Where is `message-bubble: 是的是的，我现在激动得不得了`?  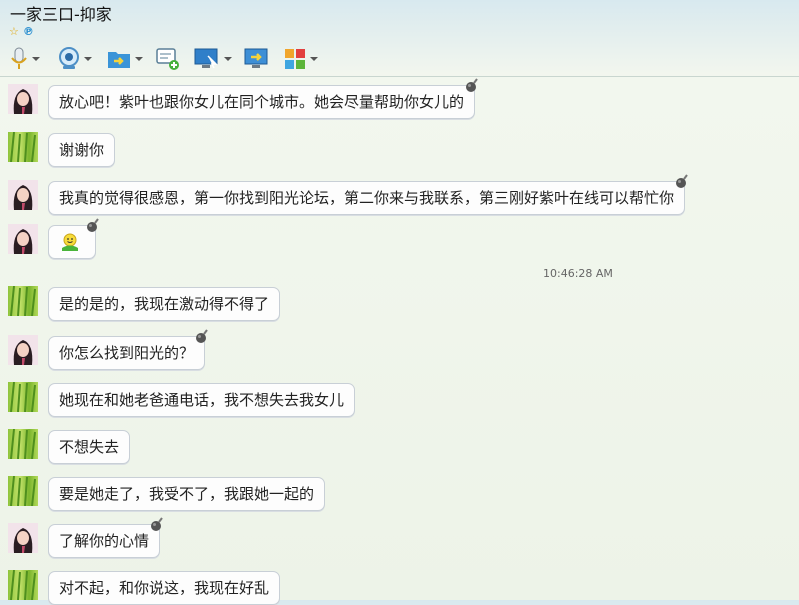 message-bubble: 是的是的，我现在激动得不得了 is located at coordinates (164, 304).